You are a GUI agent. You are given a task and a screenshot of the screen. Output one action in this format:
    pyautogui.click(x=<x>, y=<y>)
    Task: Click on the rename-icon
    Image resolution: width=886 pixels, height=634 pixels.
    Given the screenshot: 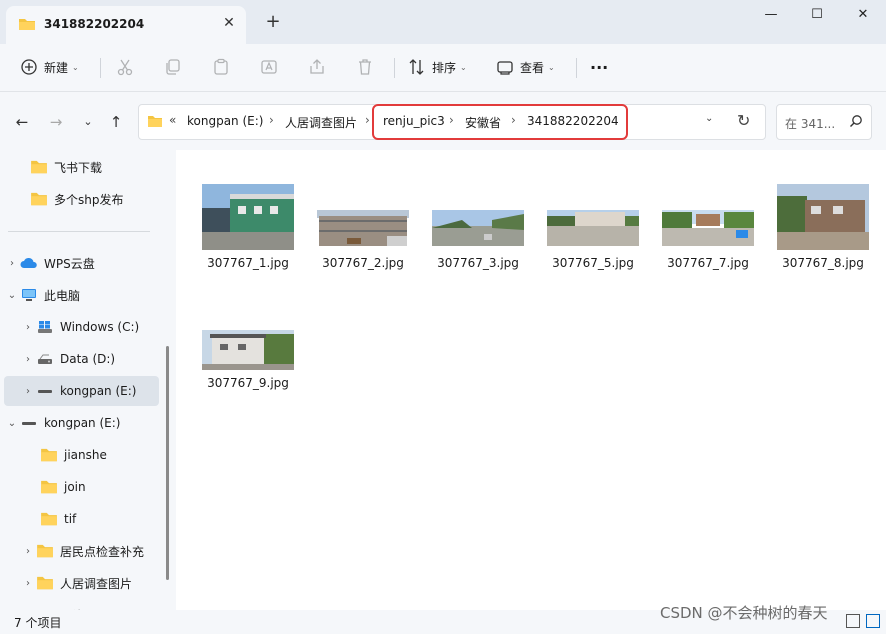 What is the action you would take?
    pyautogui.click(x=269, y=67)
    